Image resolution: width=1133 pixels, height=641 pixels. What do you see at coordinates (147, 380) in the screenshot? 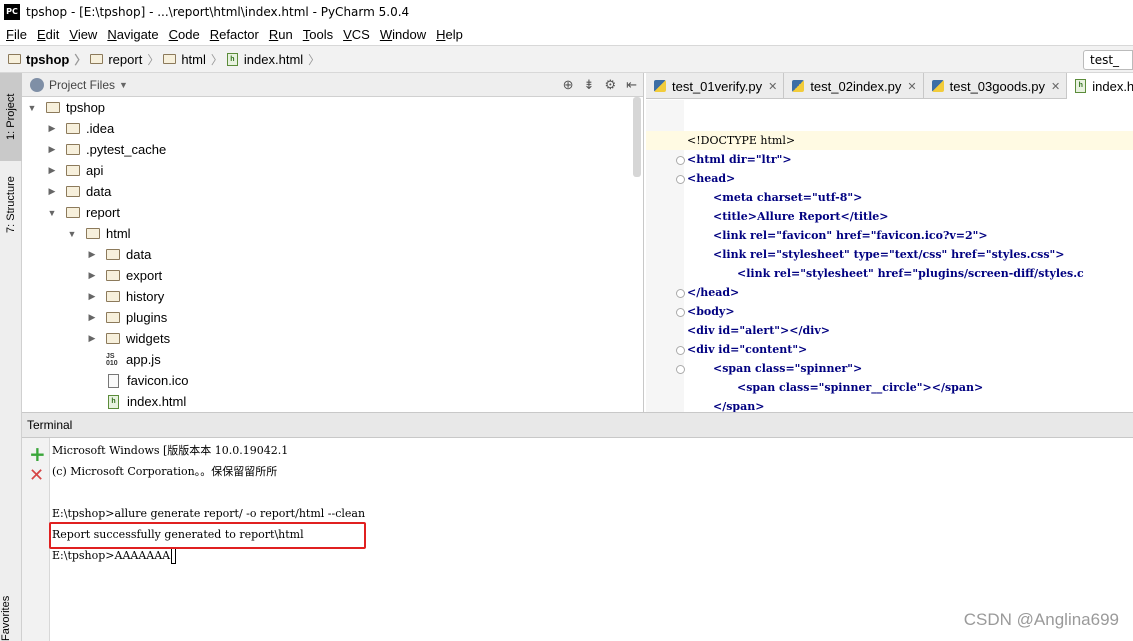
I see `tree-item-favicon: favicon.ico` at bounding box center [147, 380].